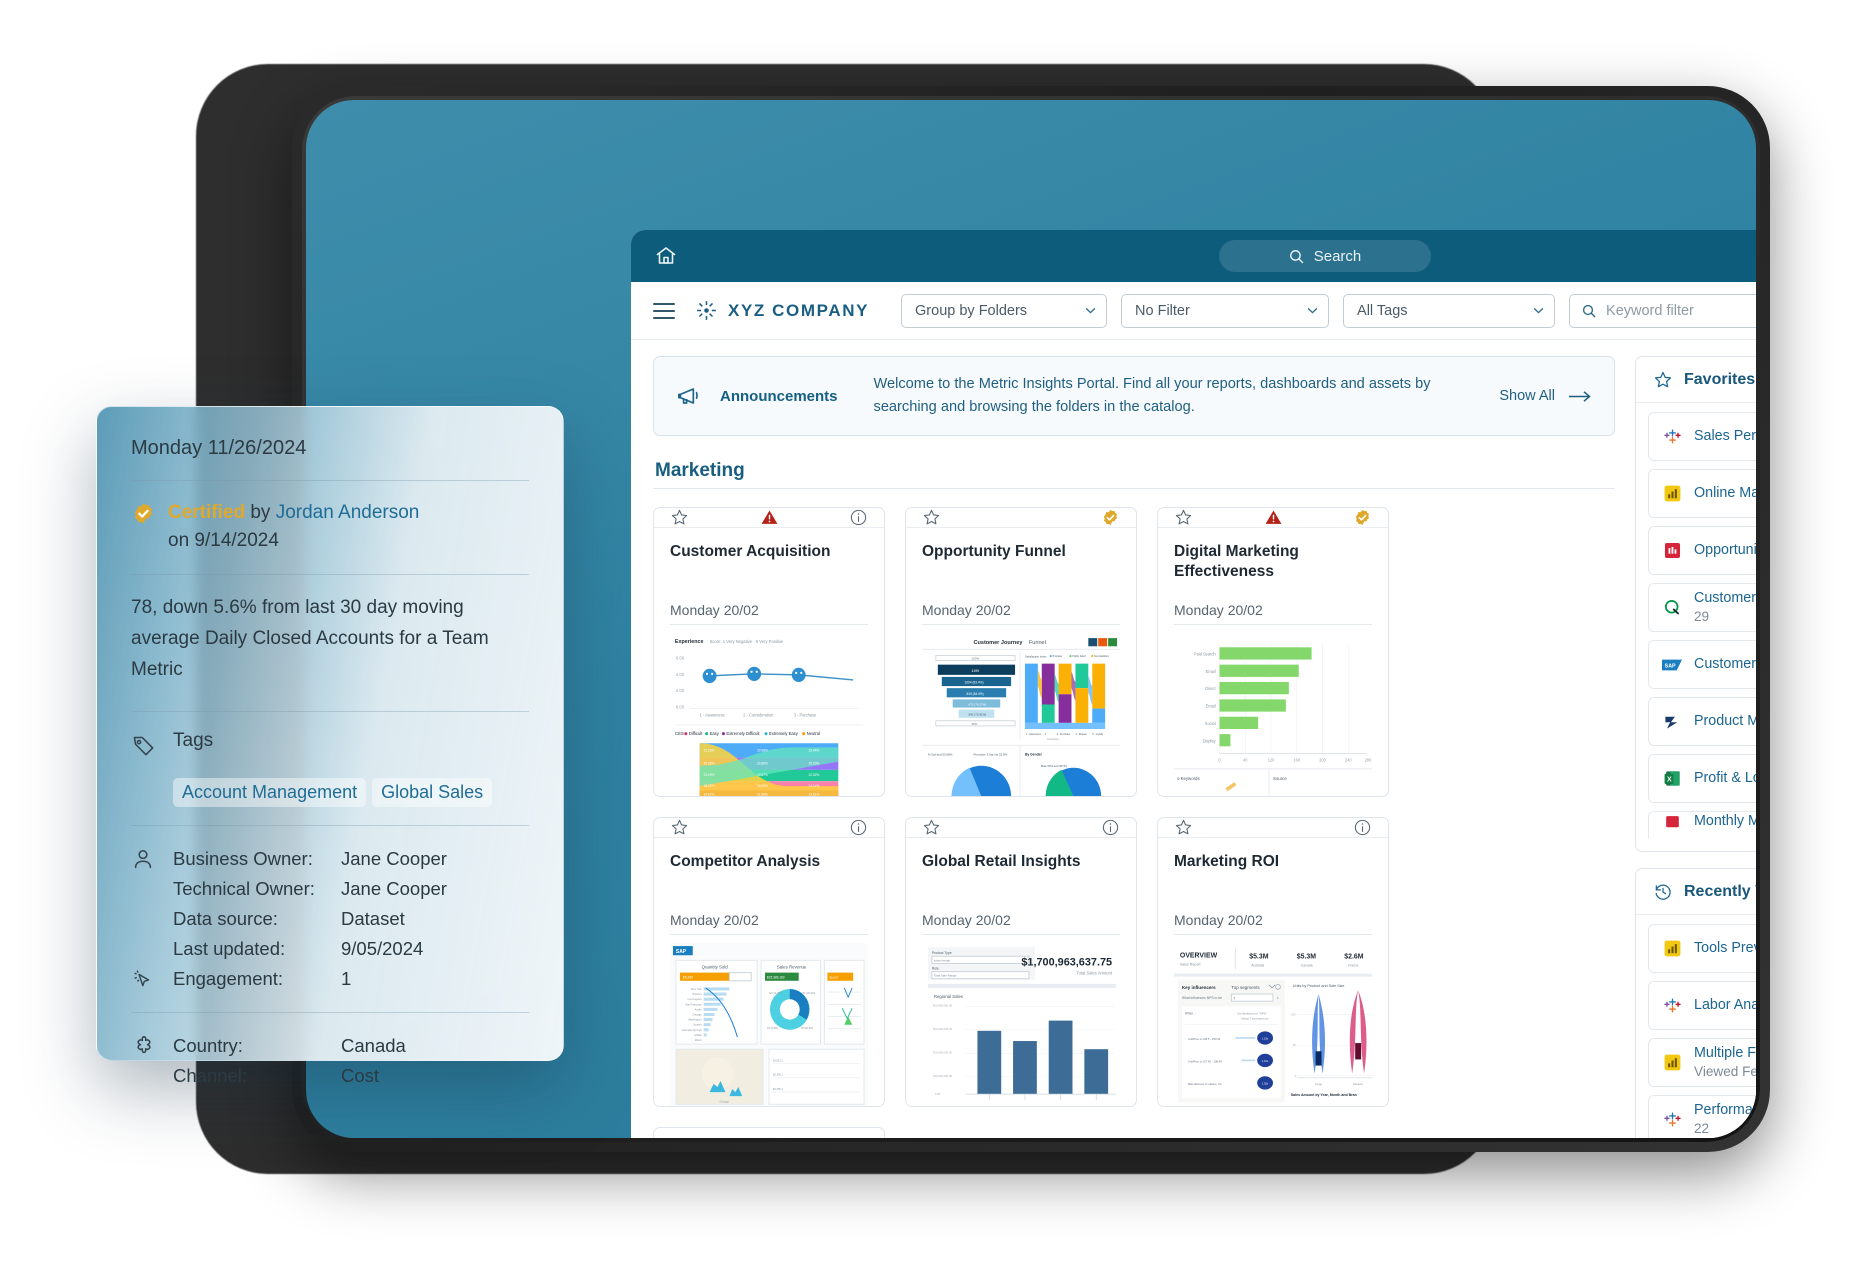 The width and height of the screenshot is (1856, 1282). What do you see at coordinates (709, 775) in the screenshot?
I see `svg-text: 23.19%` at bounding box center [709, 775].